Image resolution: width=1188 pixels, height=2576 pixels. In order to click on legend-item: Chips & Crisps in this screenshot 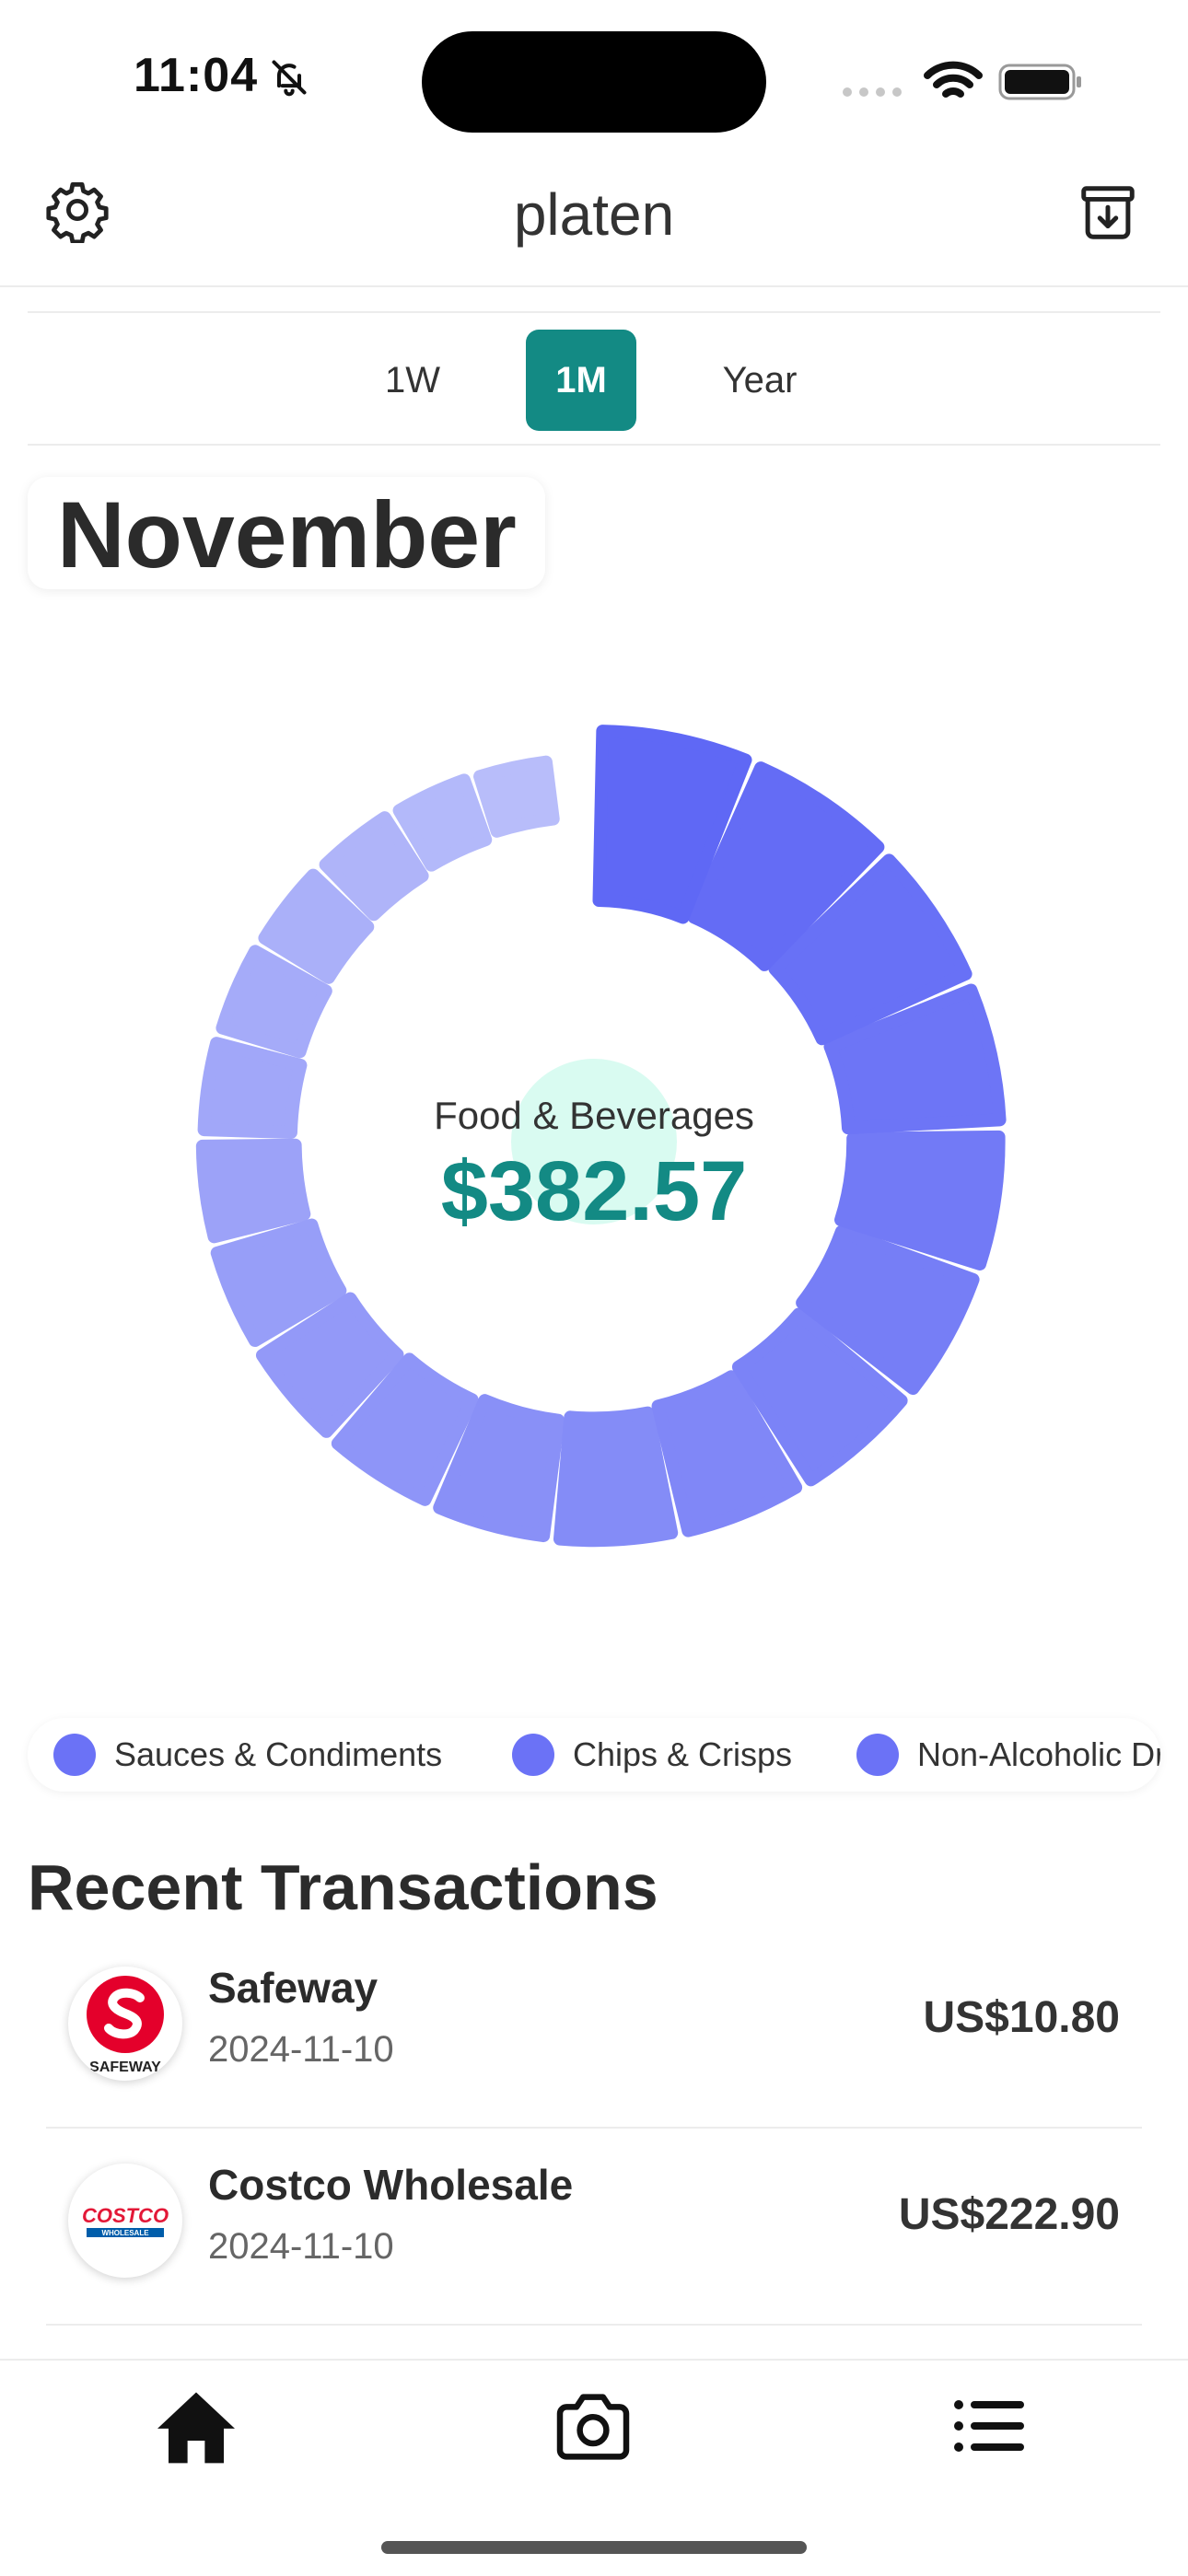, I will do `click(652, 1755)`.